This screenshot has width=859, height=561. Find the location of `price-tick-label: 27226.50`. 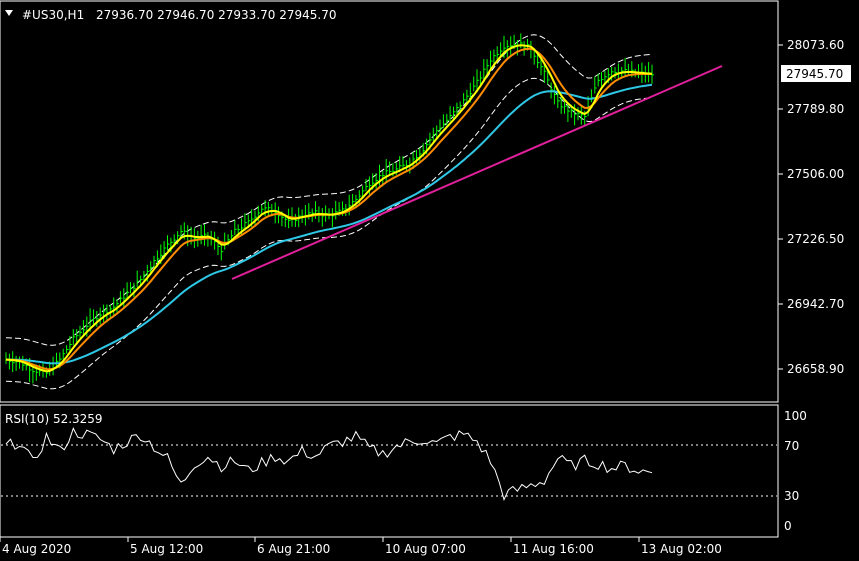

price-tick-label: 27226.50 is located at coordinates (815, 239).